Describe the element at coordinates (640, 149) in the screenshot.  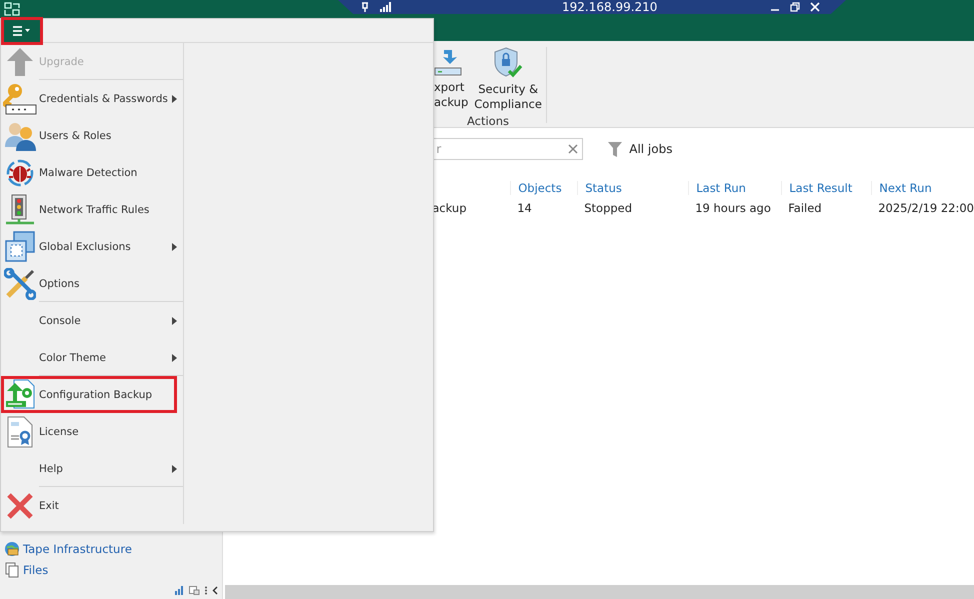
I see `filter-button: All jobs` at that location.